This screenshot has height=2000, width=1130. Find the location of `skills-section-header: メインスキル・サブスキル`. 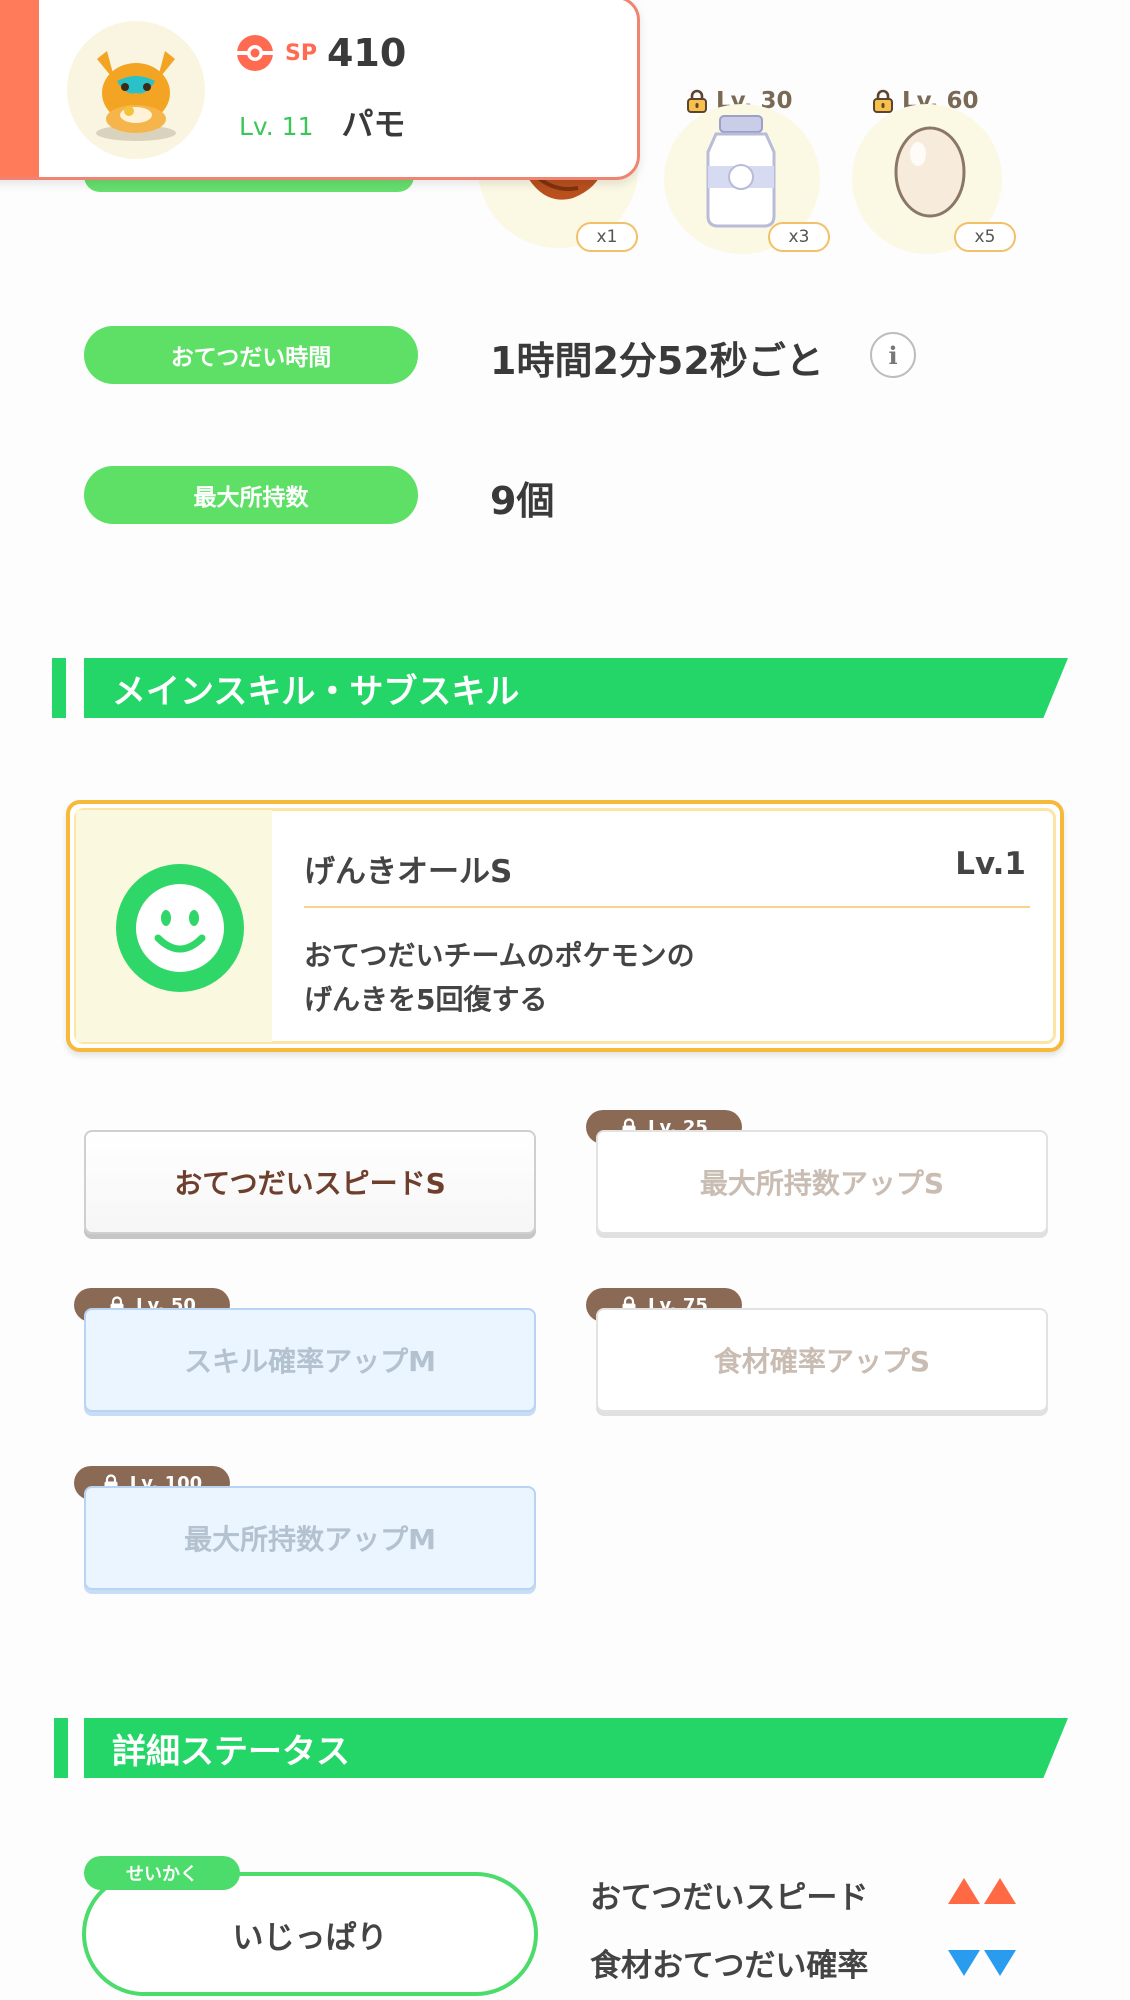

skills-section-header: メインスキル・サブスキル is located at coordinates (576, 688).